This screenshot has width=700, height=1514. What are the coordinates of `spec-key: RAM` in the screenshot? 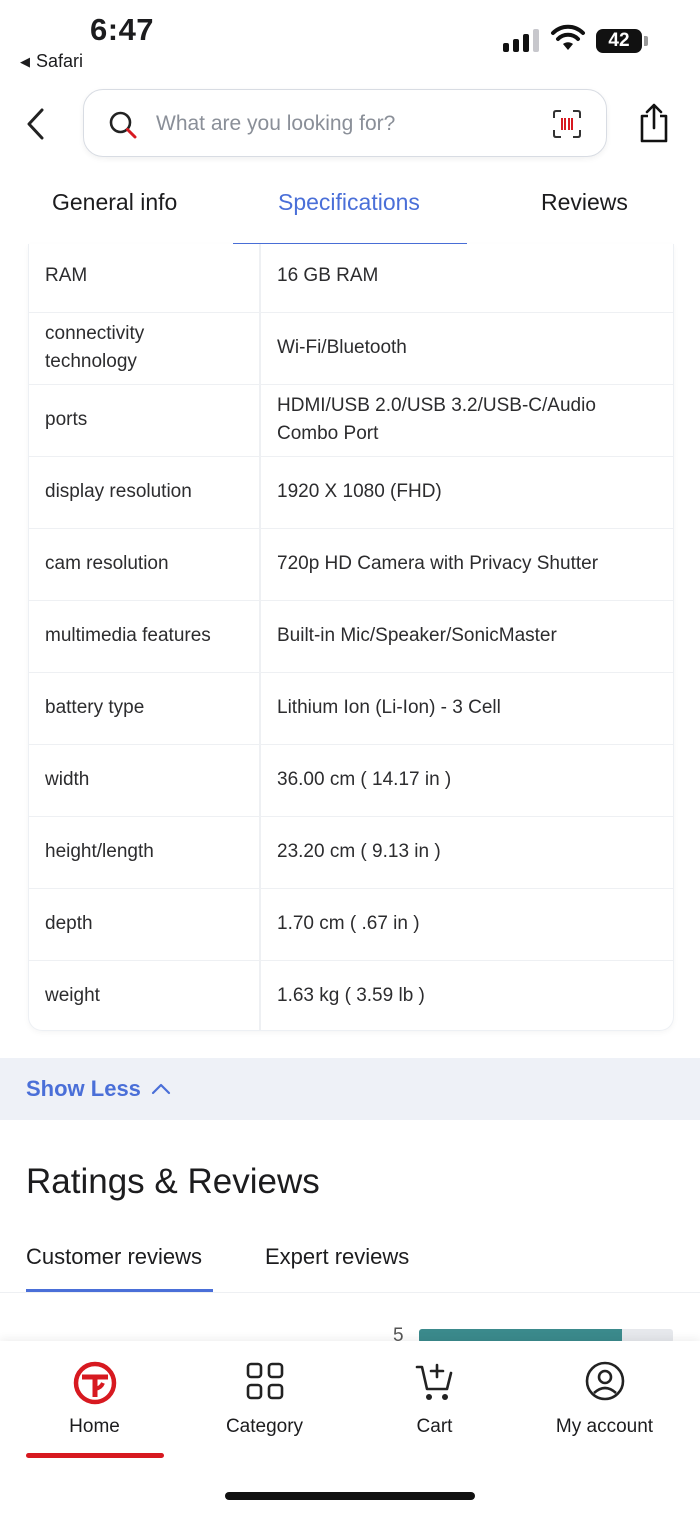 It's located at (66, 275).